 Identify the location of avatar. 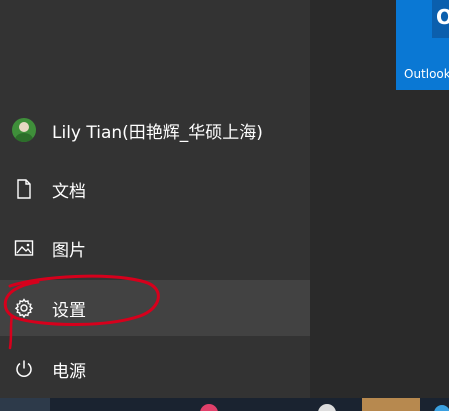
(24, 130).